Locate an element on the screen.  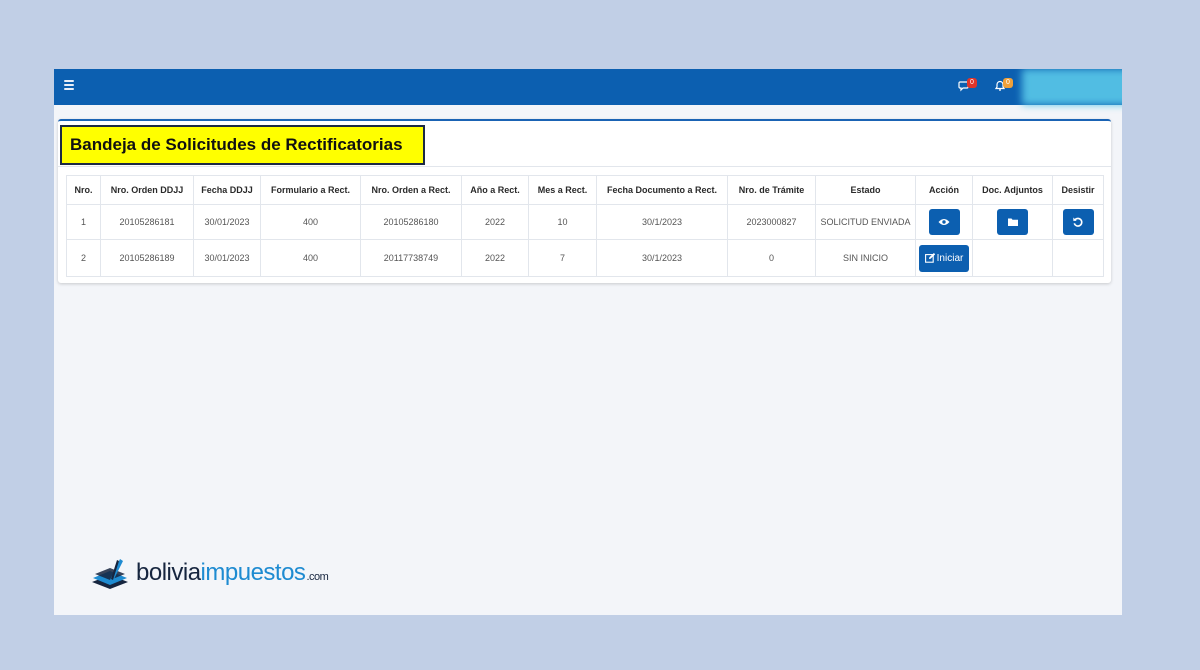
notifications-count-badge: 0 is located at coordinates (1008, 83).